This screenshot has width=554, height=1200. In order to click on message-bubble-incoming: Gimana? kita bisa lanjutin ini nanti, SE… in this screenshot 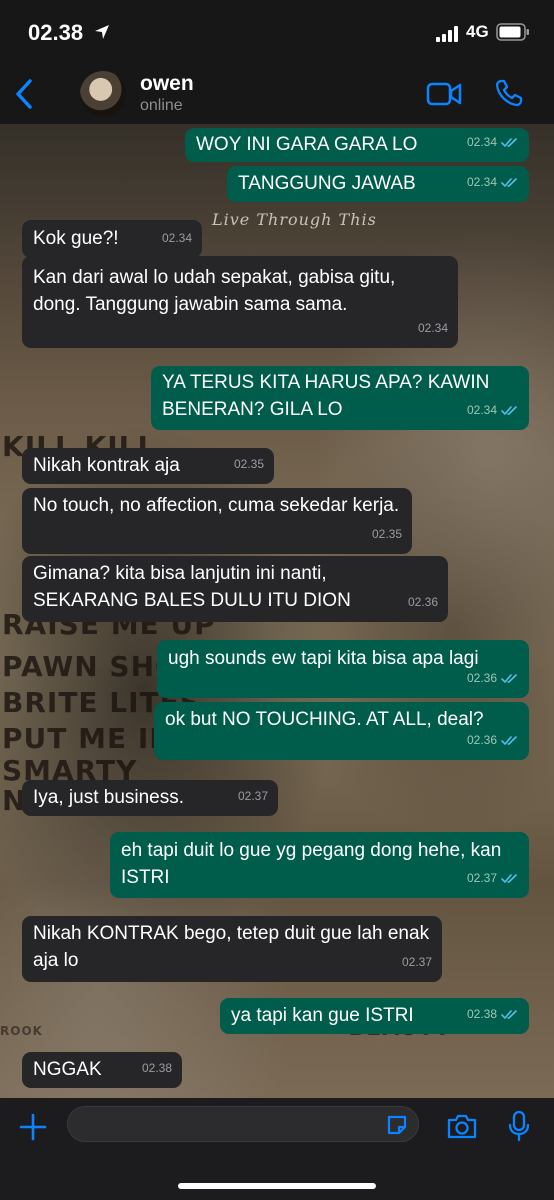, I will do `click(235, 589)`.